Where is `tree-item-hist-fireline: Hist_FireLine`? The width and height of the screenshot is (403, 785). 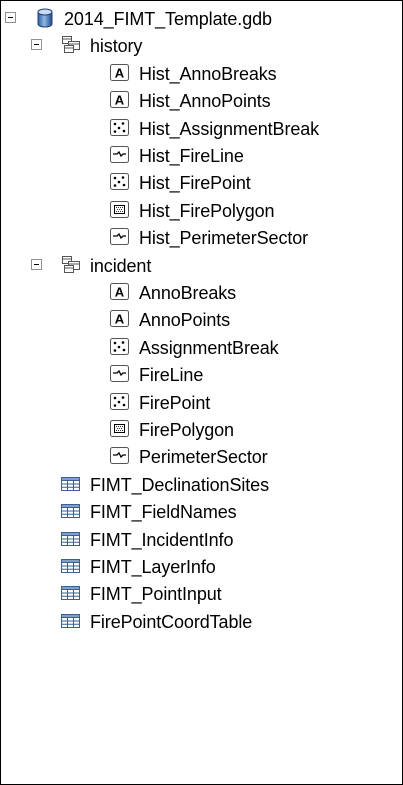
tree-item-hist-fireline: Hist_FireLine is located at coordinates (201, 155).